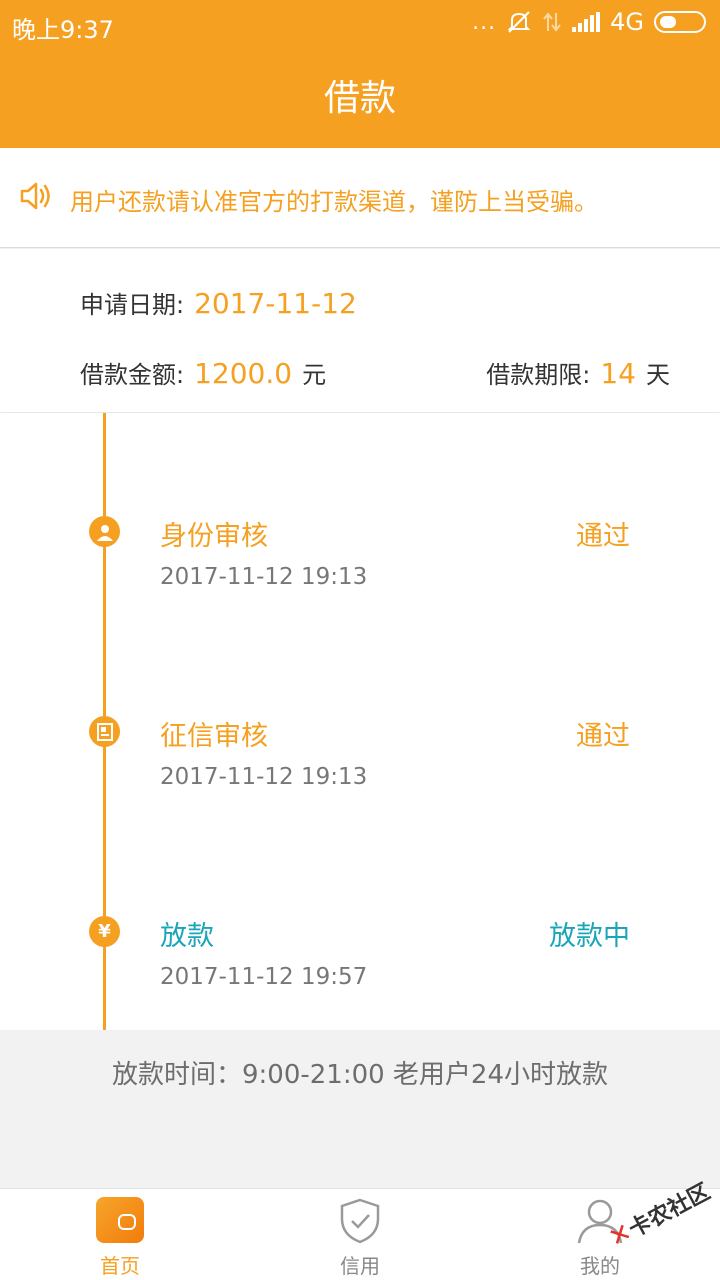  I want to click on nav-home-label: 首页, so click(120, 1266).